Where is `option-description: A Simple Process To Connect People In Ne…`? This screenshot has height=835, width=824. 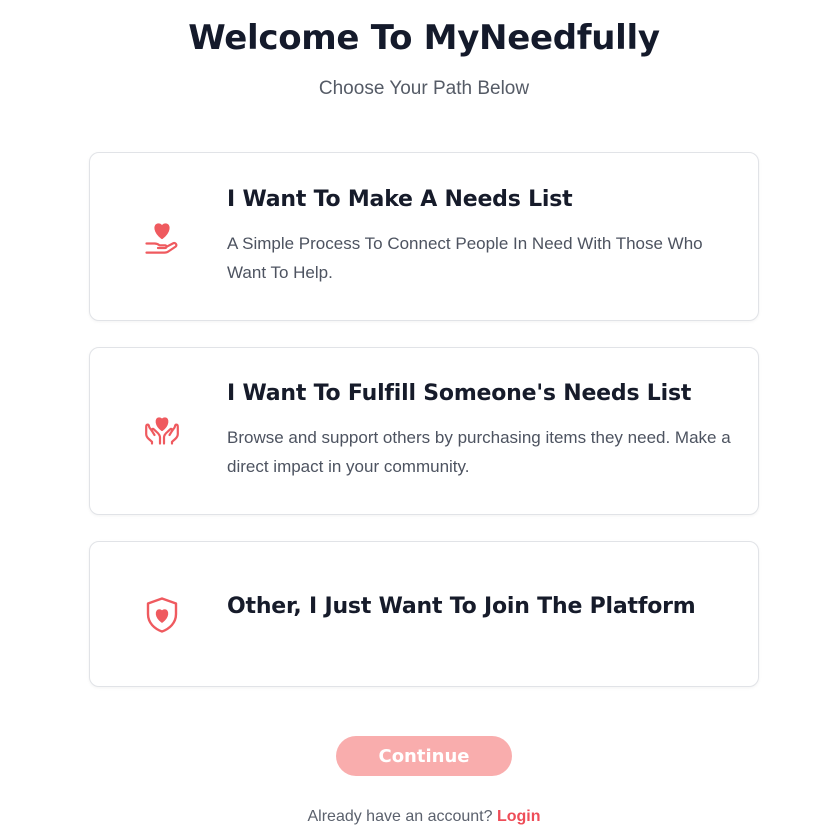 option-description: A Simple Process To Connect People In Ne… is located at coordinates (465, 258).